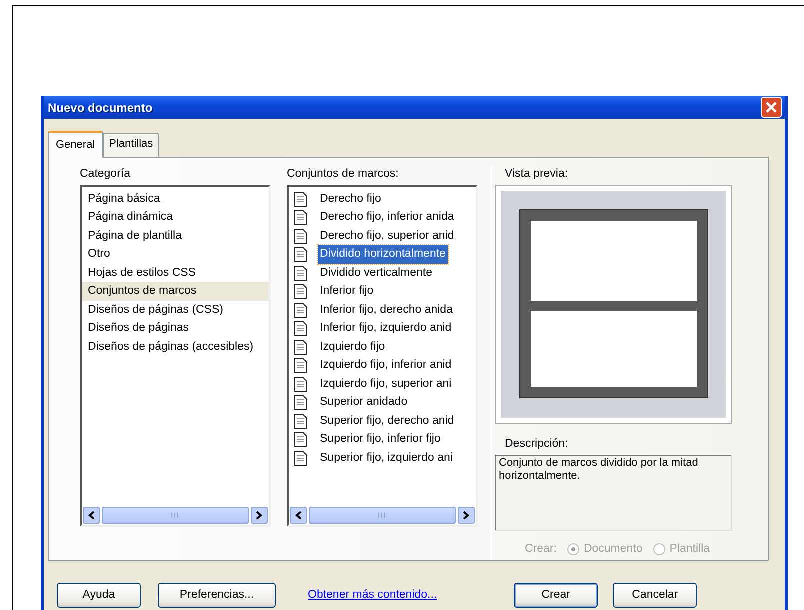  I want to click on radio-label: Documento, so click(613, 549).